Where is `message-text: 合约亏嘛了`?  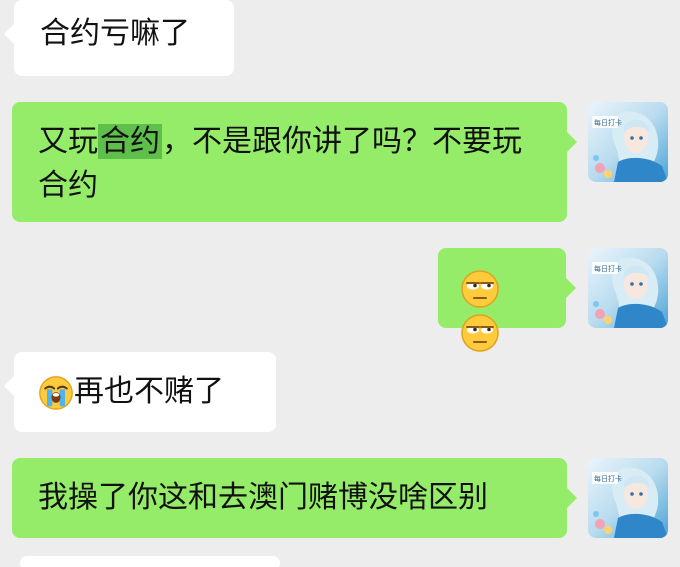 message-text: 合约亏嘛了 is located at coordinates (115, 33).